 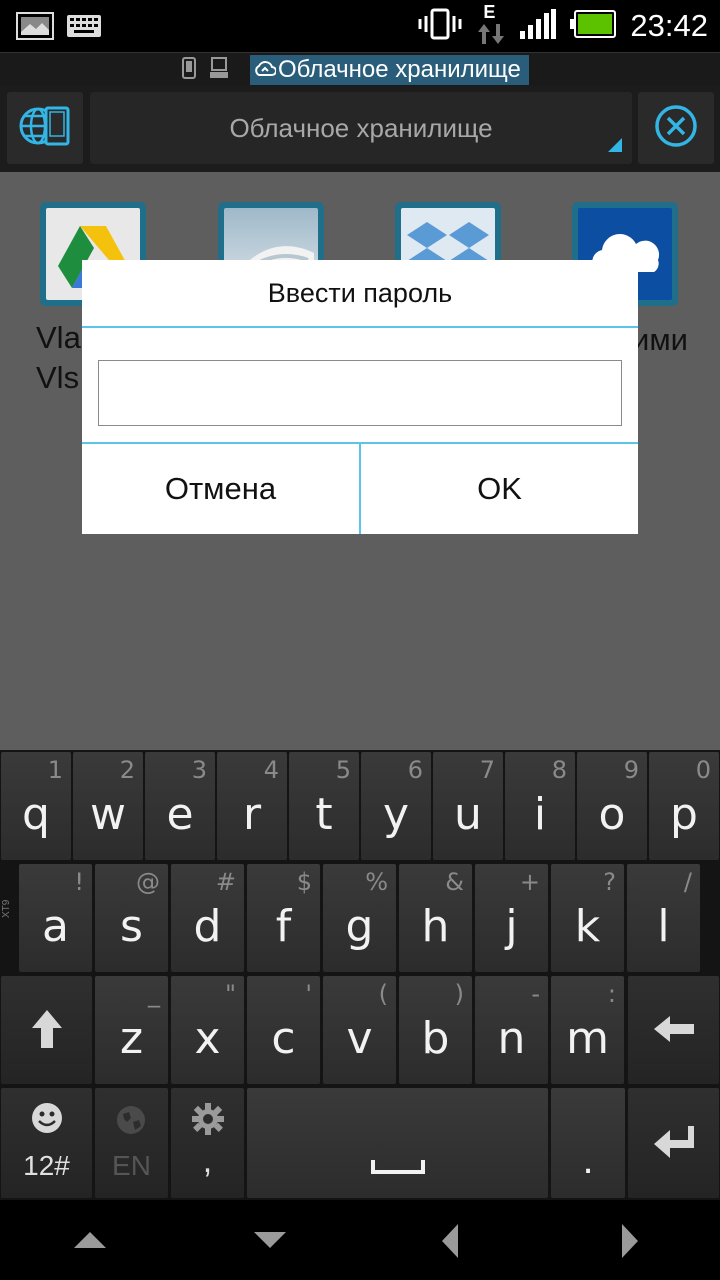 I want to click on key-s: @ s, so click(x=131, y=918).